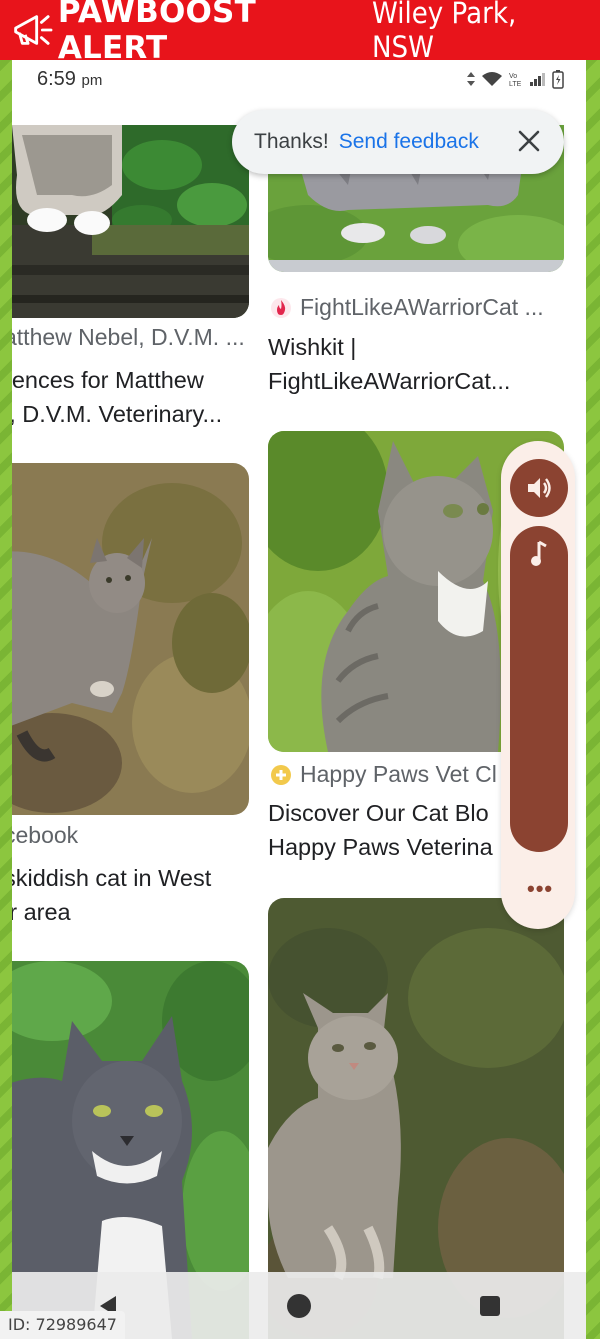  Describe the element at coordinates (558, 79) in the screenshot. I see `battery-icon` at that location.